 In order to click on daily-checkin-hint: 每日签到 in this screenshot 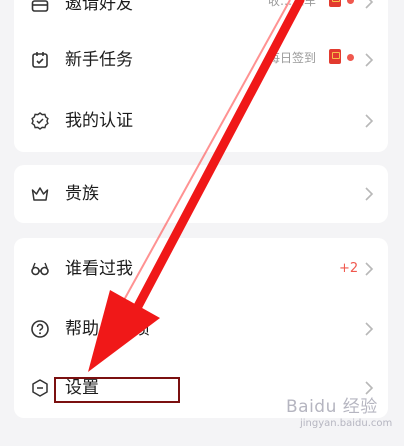, I will do `click(292, 58)`.